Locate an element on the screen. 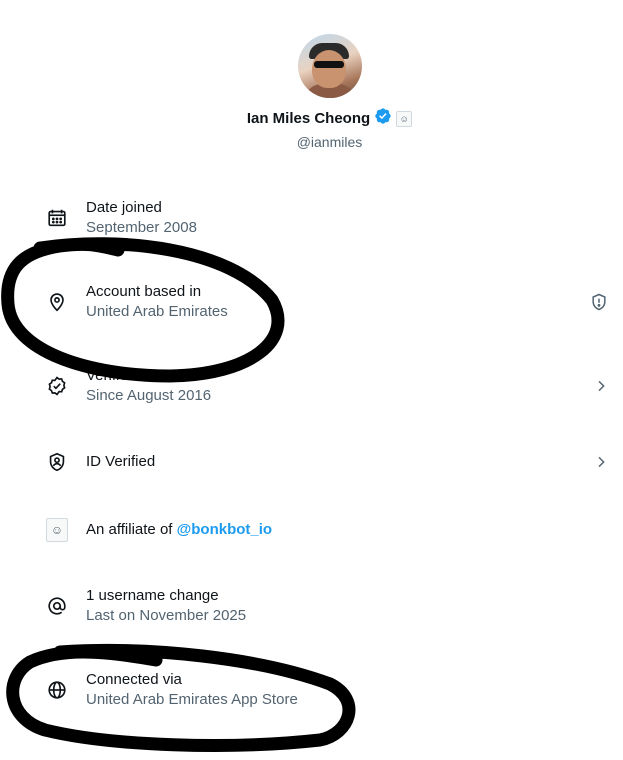 This screenshot has height=760, width=623. calendar-icon is located at coordinates (57, 218).